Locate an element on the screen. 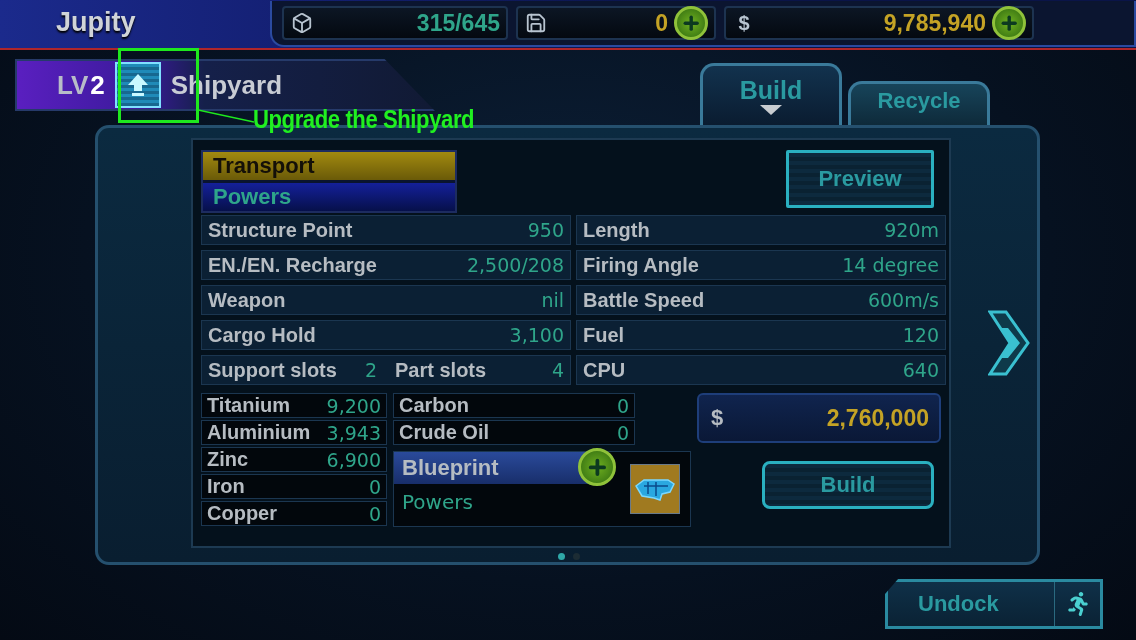 The height and width of the screenshot is (640, 1136). stat-label: CPU is located at coordinates (604, 370).